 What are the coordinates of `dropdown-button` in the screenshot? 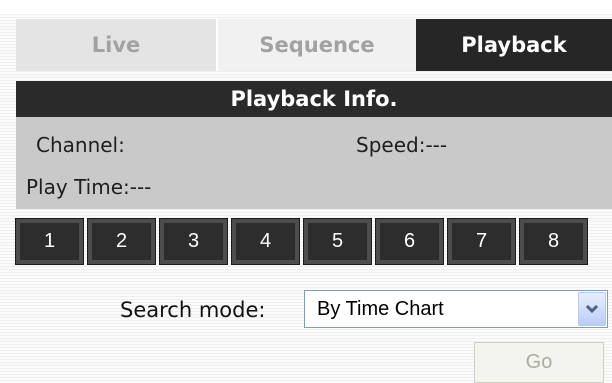 It's located at (592, 309).